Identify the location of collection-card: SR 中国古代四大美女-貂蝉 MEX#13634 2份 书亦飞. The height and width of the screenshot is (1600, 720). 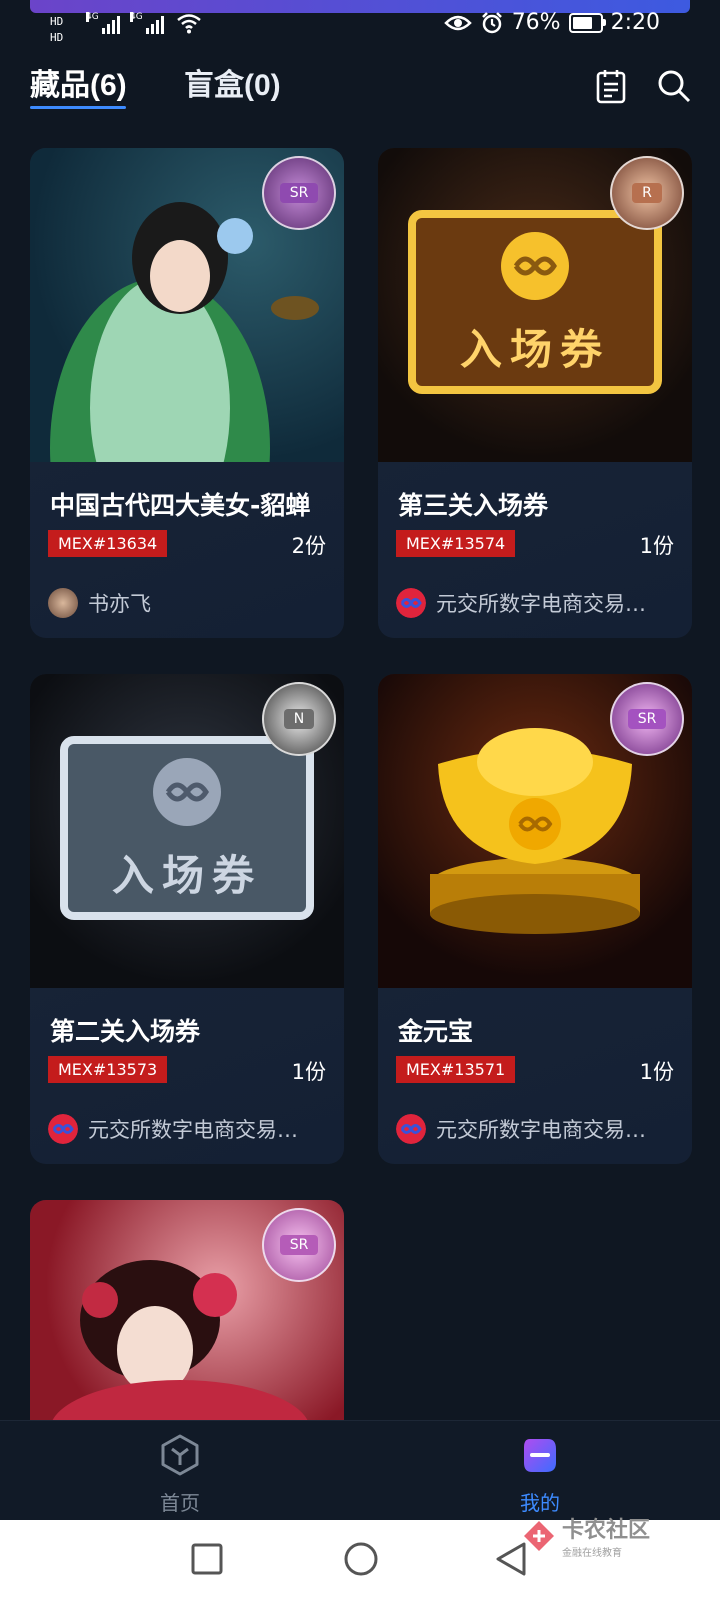
(187, 393).